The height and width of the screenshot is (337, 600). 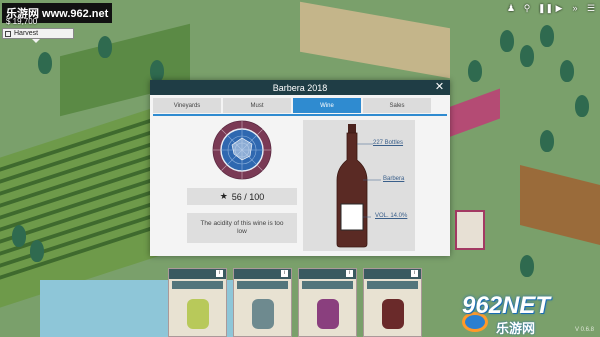 What do you see at coordinates (359, 185) in the screenshot?
I see `bottle-panel: 227 Bottles Barbera VOL. 14.0%` at bounding box center [359, 185].